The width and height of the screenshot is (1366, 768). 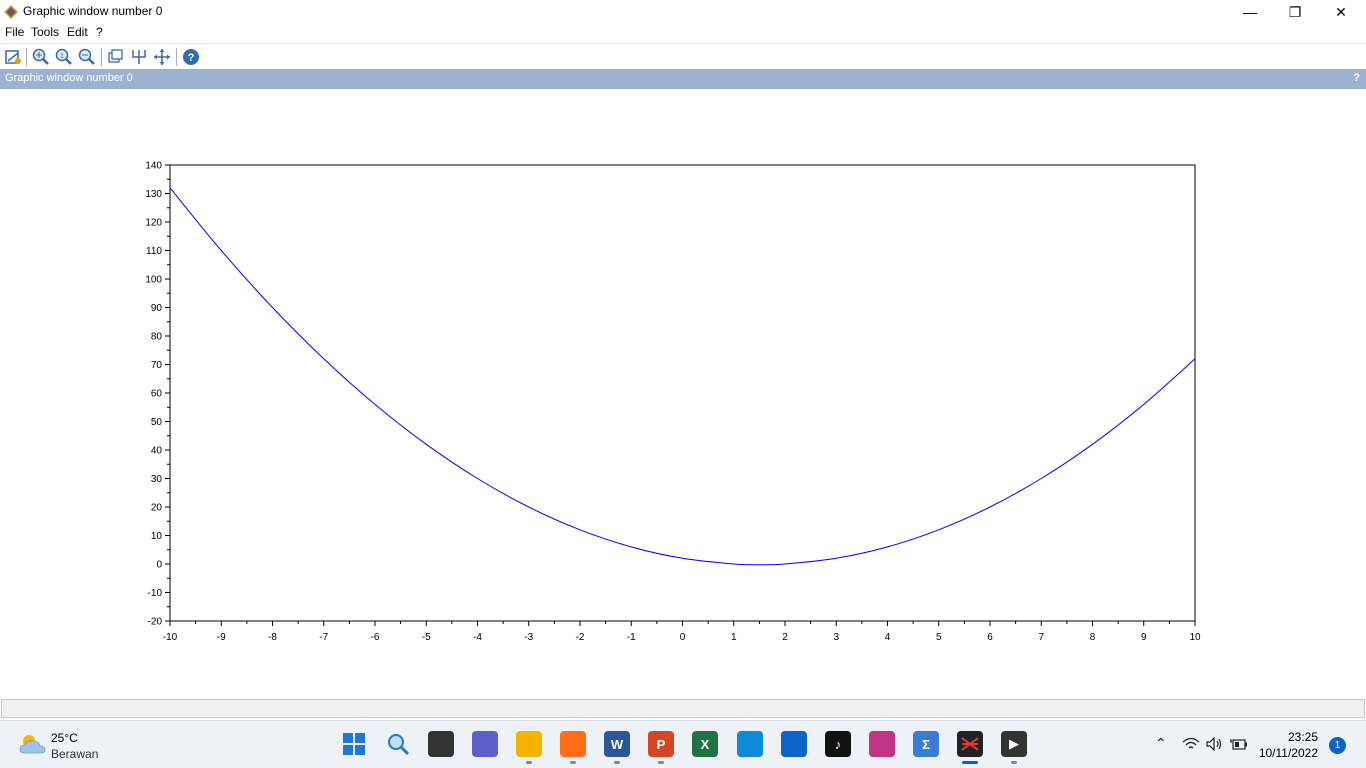 I want to click on mail-icon, so click(x=794, y=744).